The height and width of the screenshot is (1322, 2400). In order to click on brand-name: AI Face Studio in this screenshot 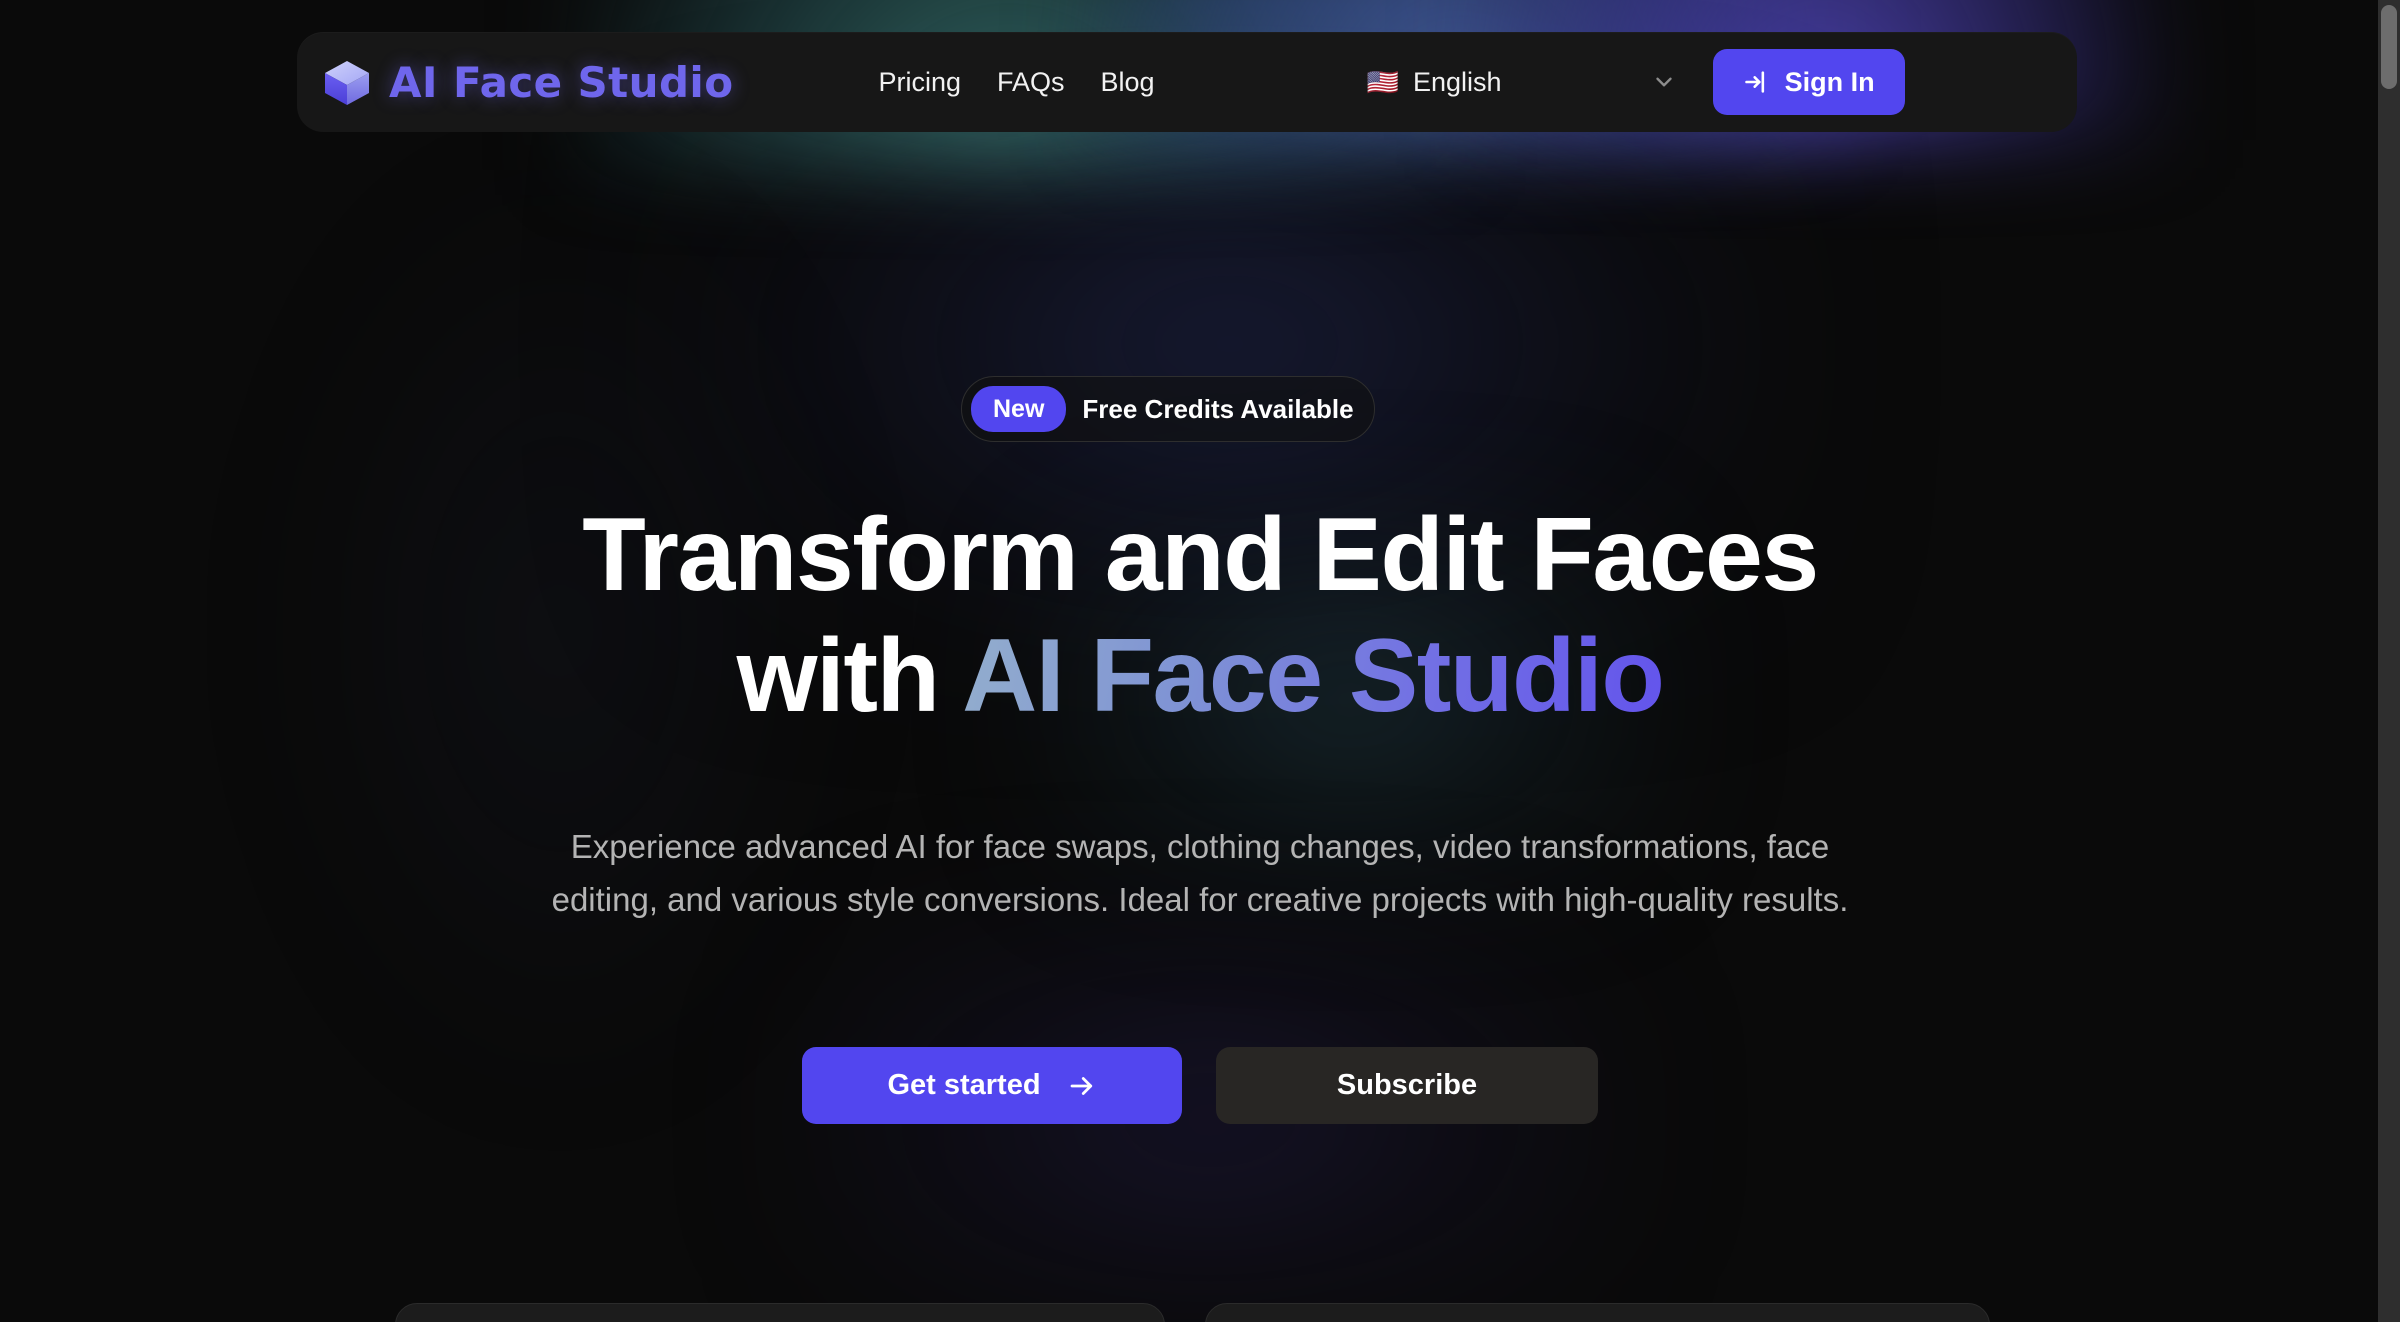, I will do `click(561, 82)`.